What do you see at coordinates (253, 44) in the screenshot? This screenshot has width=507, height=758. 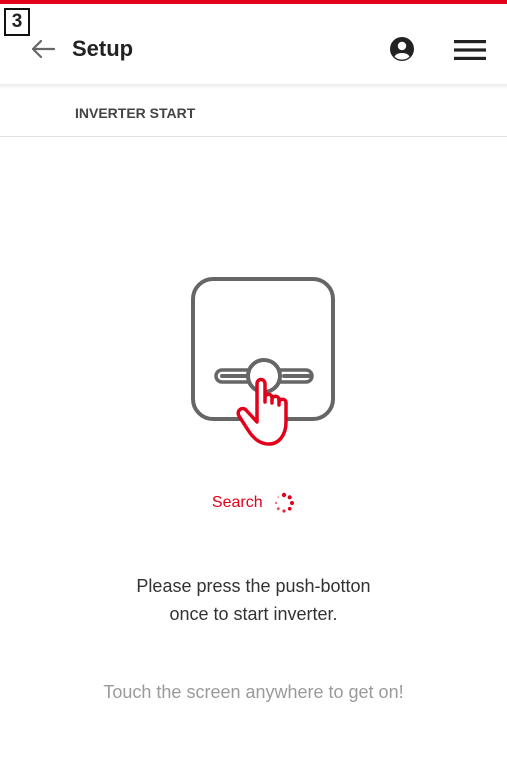 I see `app-bar: Setup` at bounding box center [253, 44].